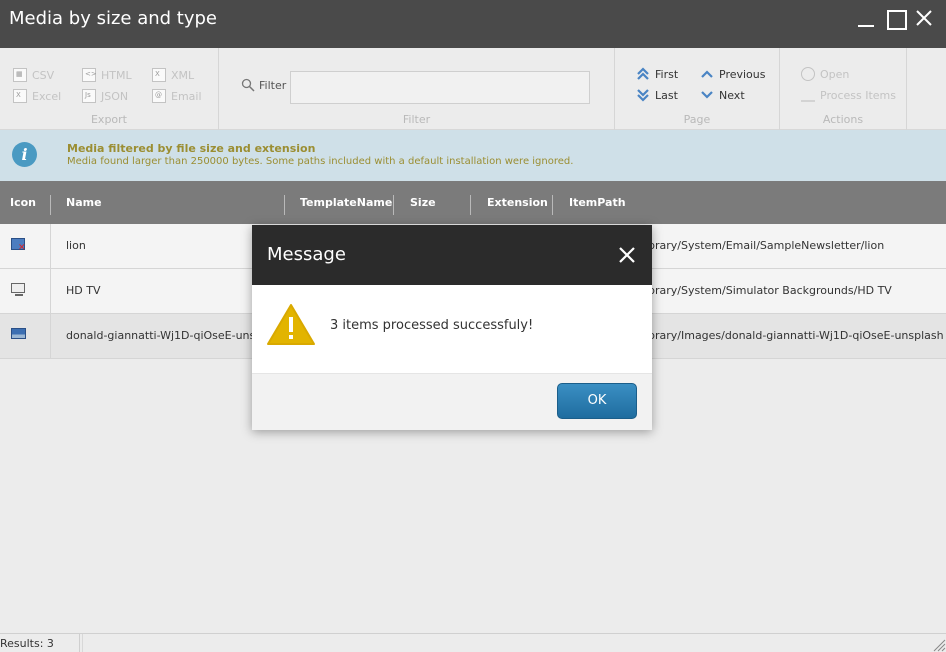 The image size is (946, 652). Describe the element at coordinates (24, 154) in the screenshot. I see `info-icon: i` at that location.